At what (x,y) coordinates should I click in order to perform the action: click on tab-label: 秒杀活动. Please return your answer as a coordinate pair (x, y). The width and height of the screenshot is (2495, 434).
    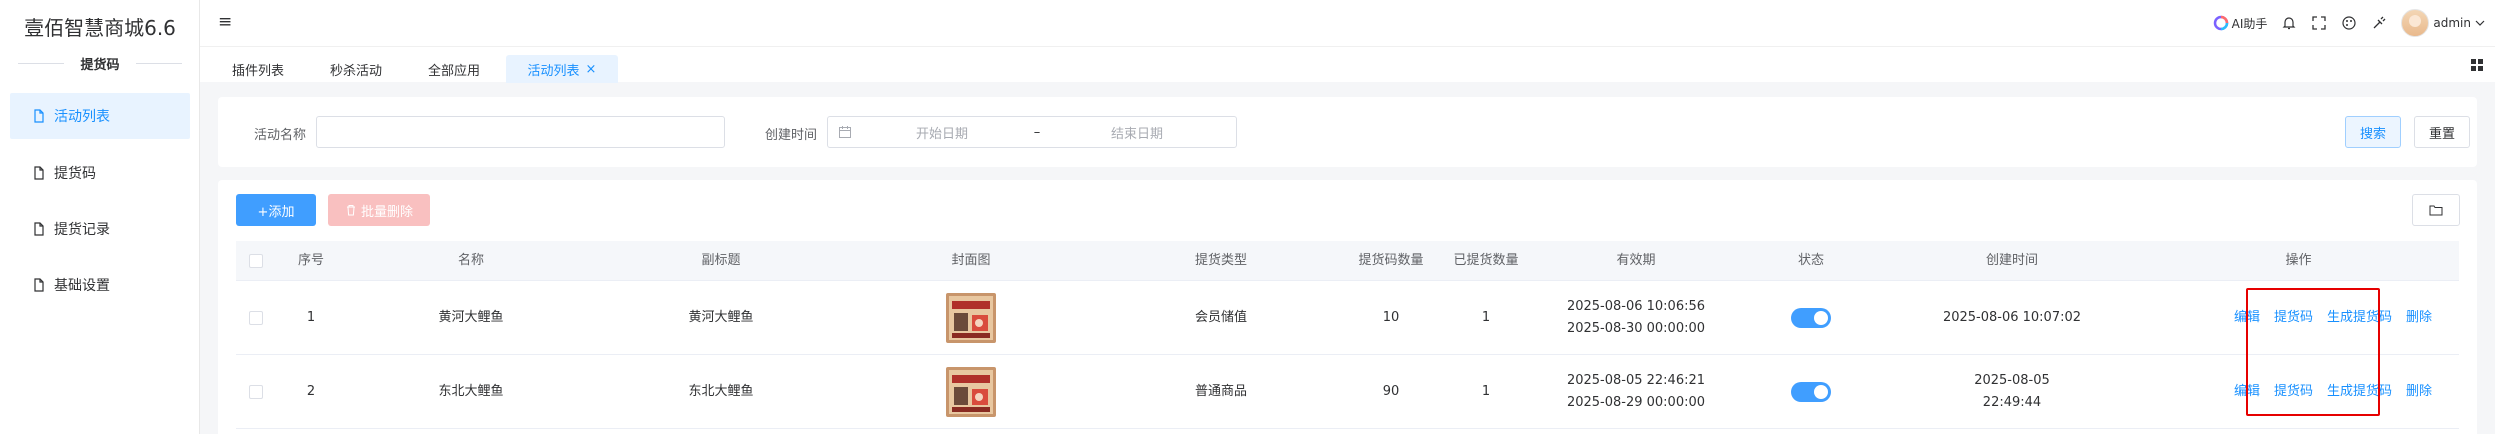
    Looking at the image, I should click on (355, 71).